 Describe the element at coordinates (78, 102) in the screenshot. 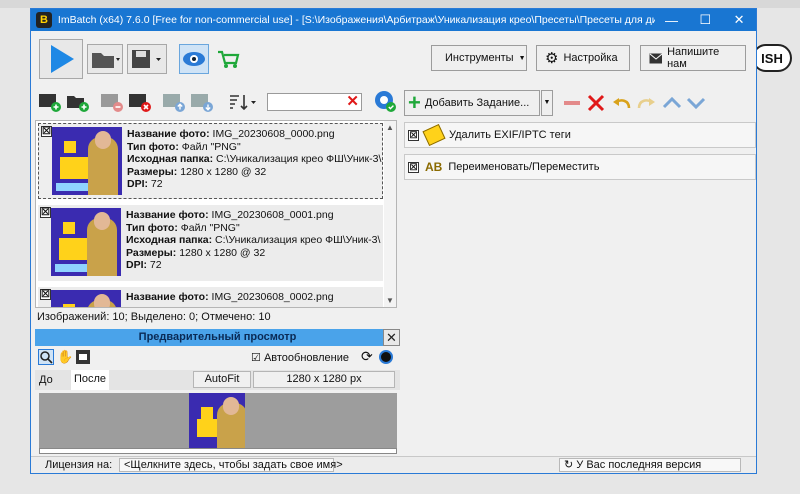

I see `add-folder-button` at that location.